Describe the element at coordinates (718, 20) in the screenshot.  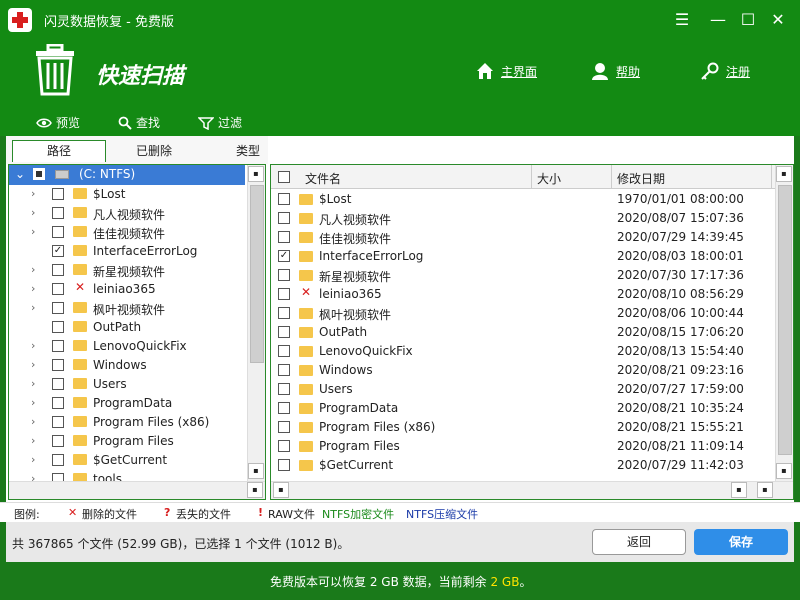
I see `minimize-button: —` at that location.